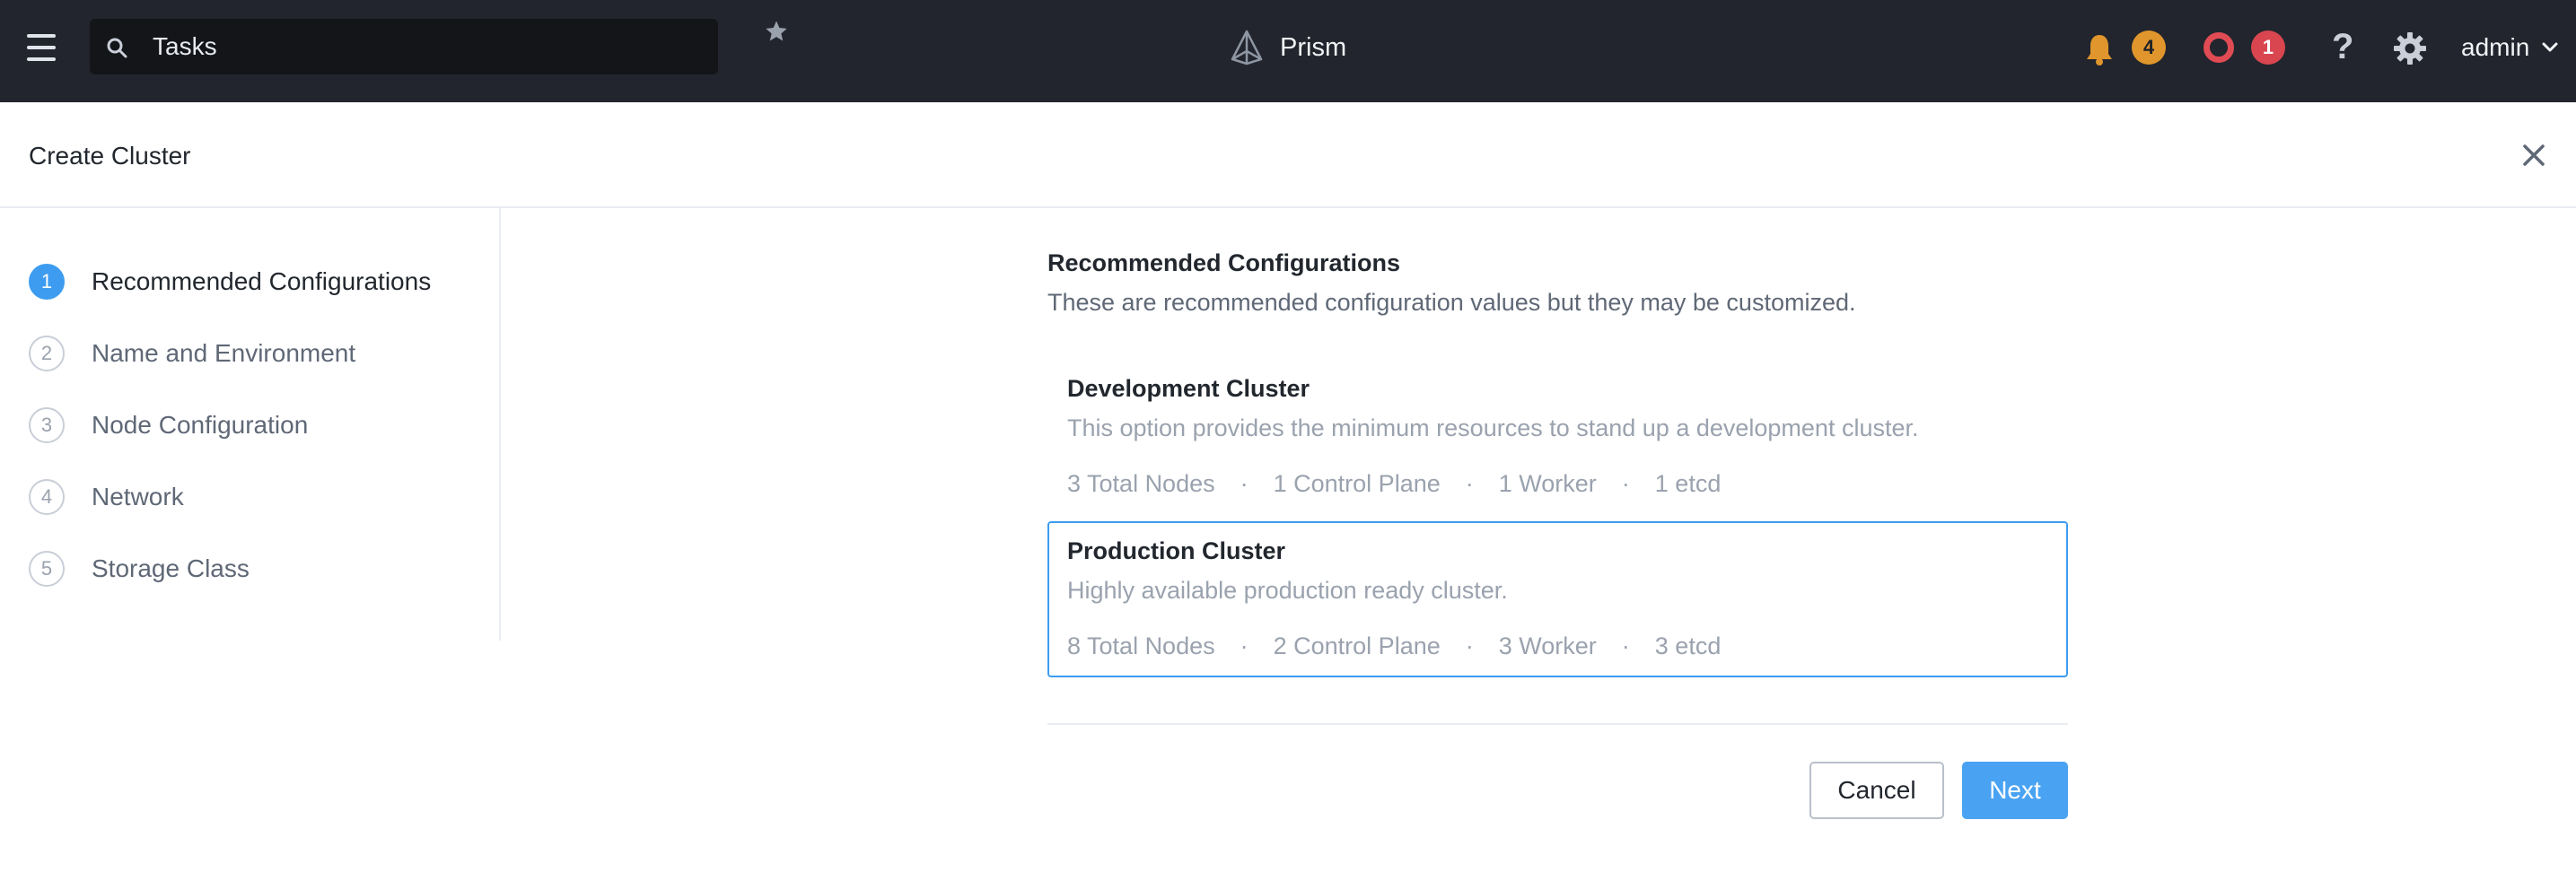  What do you see at coordinates (41, 47) in the screenshot?
I see `hamburger-icon` at bounding box center [41, 47].